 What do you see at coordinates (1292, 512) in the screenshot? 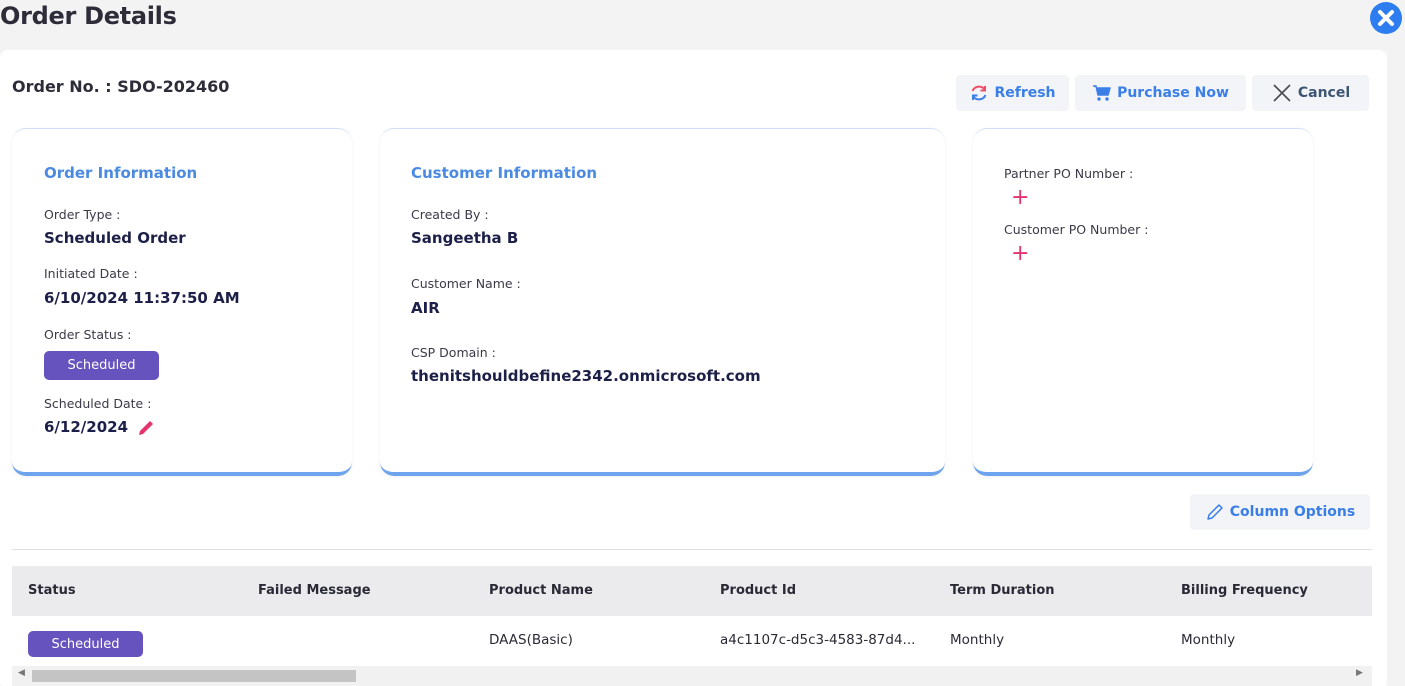
I see `column-options-label: Column Options` at bounding box center [1292, 512].